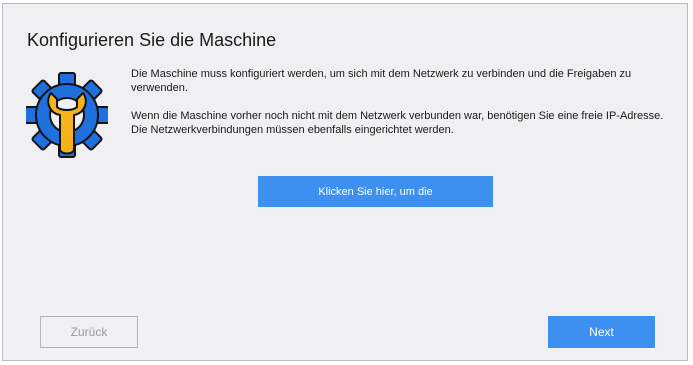  What do you see at coordinates (375, 191) in the screenshot?
I see `configure-network-button: Klicken Sie hier, um die` at bounding box center [375, 191].